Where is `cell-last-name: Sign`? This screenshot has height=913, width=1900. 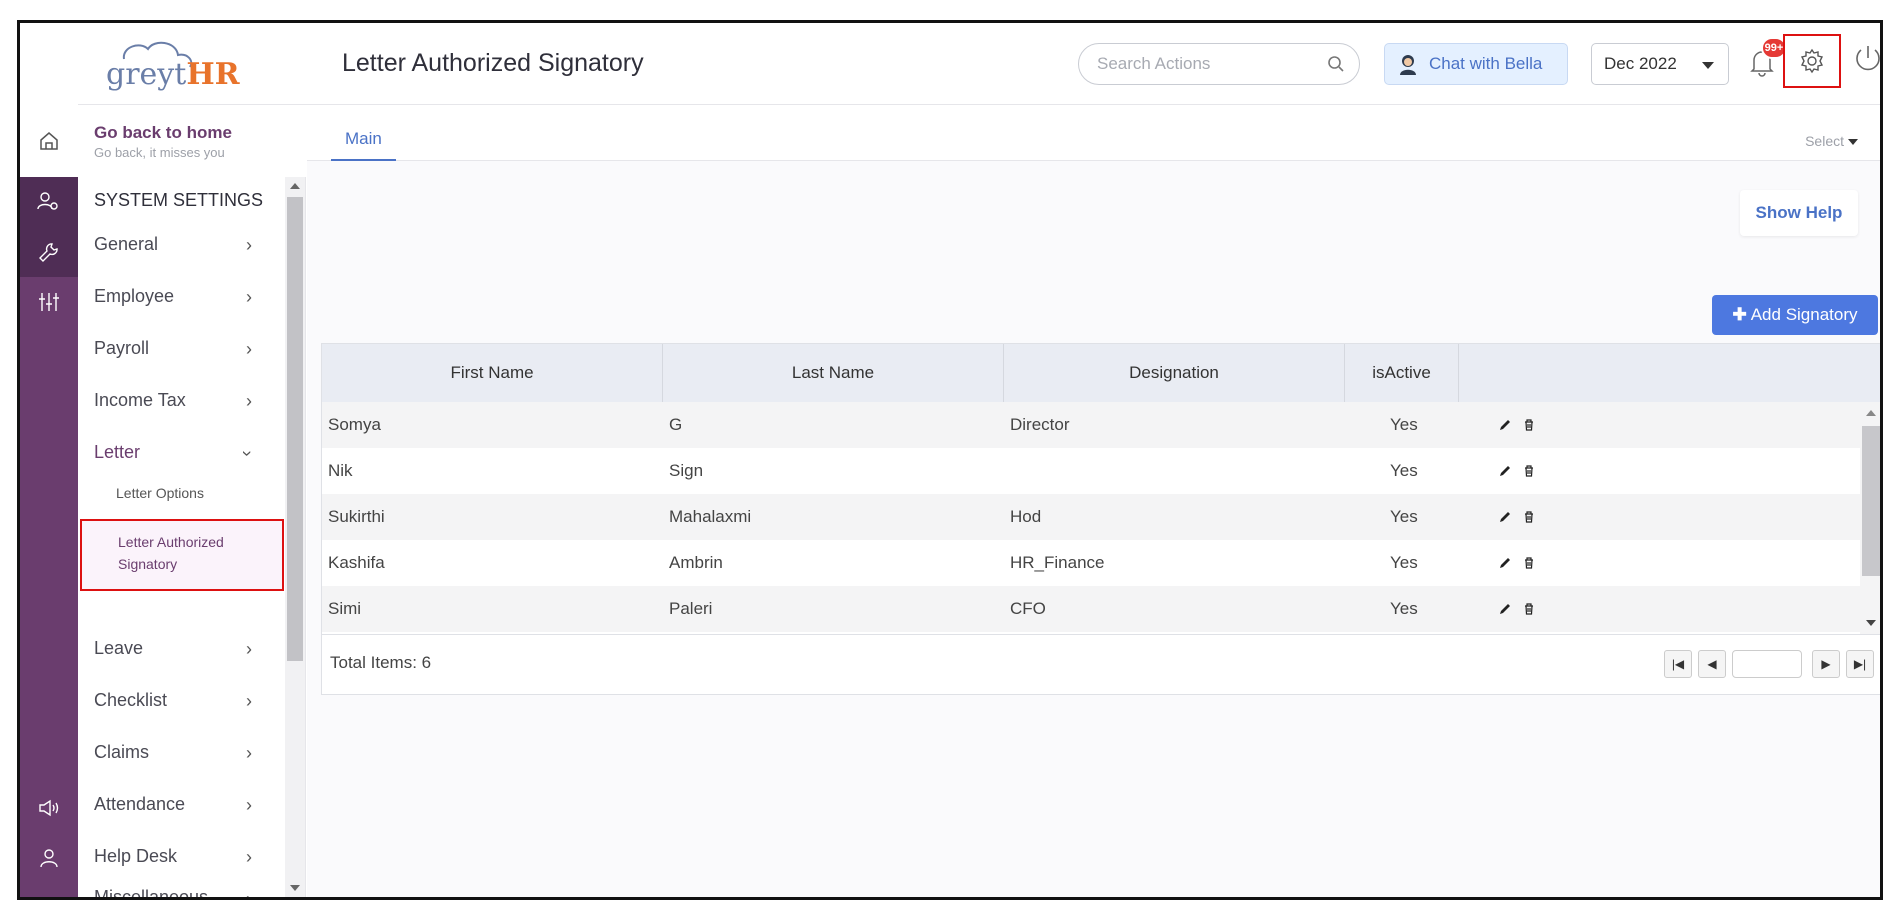
cell-last-name: Sign is located at coordinates (686, 470).